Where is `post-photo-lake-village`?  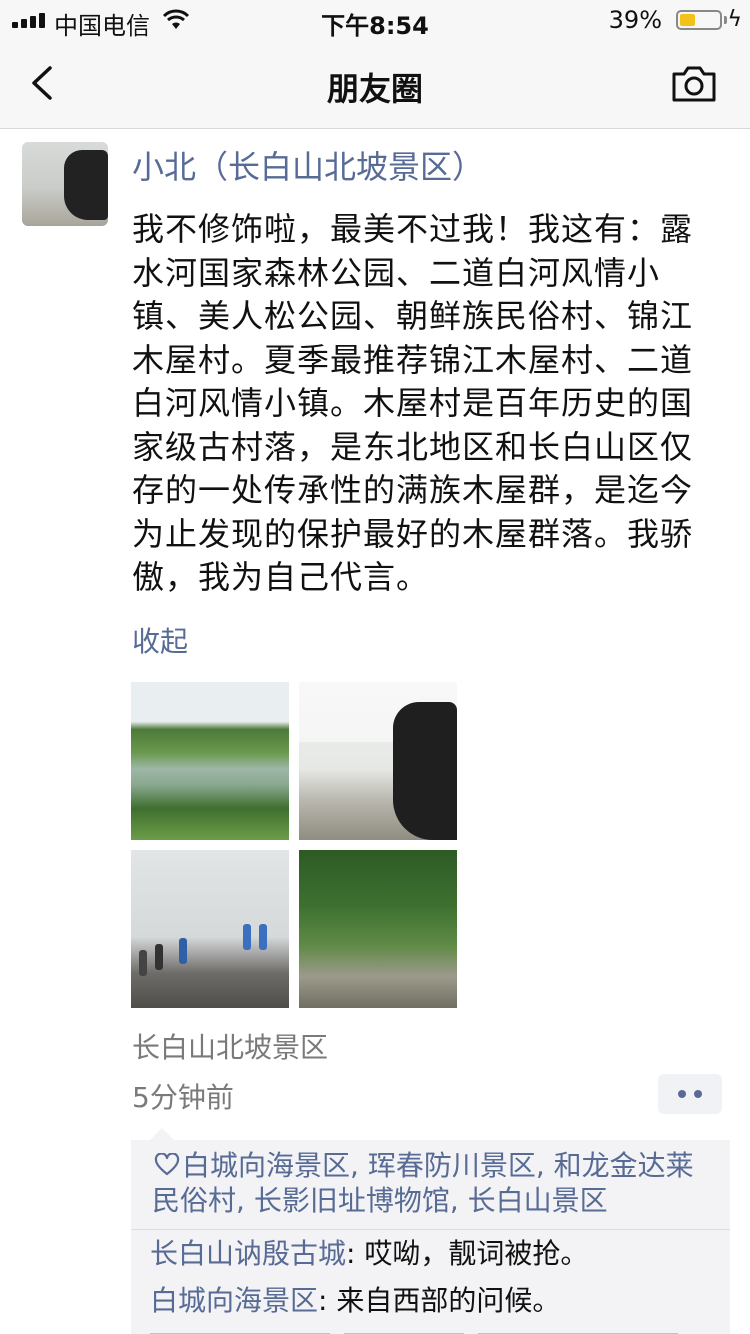 post-photo-lake-village is located at coordinates (210, 761).